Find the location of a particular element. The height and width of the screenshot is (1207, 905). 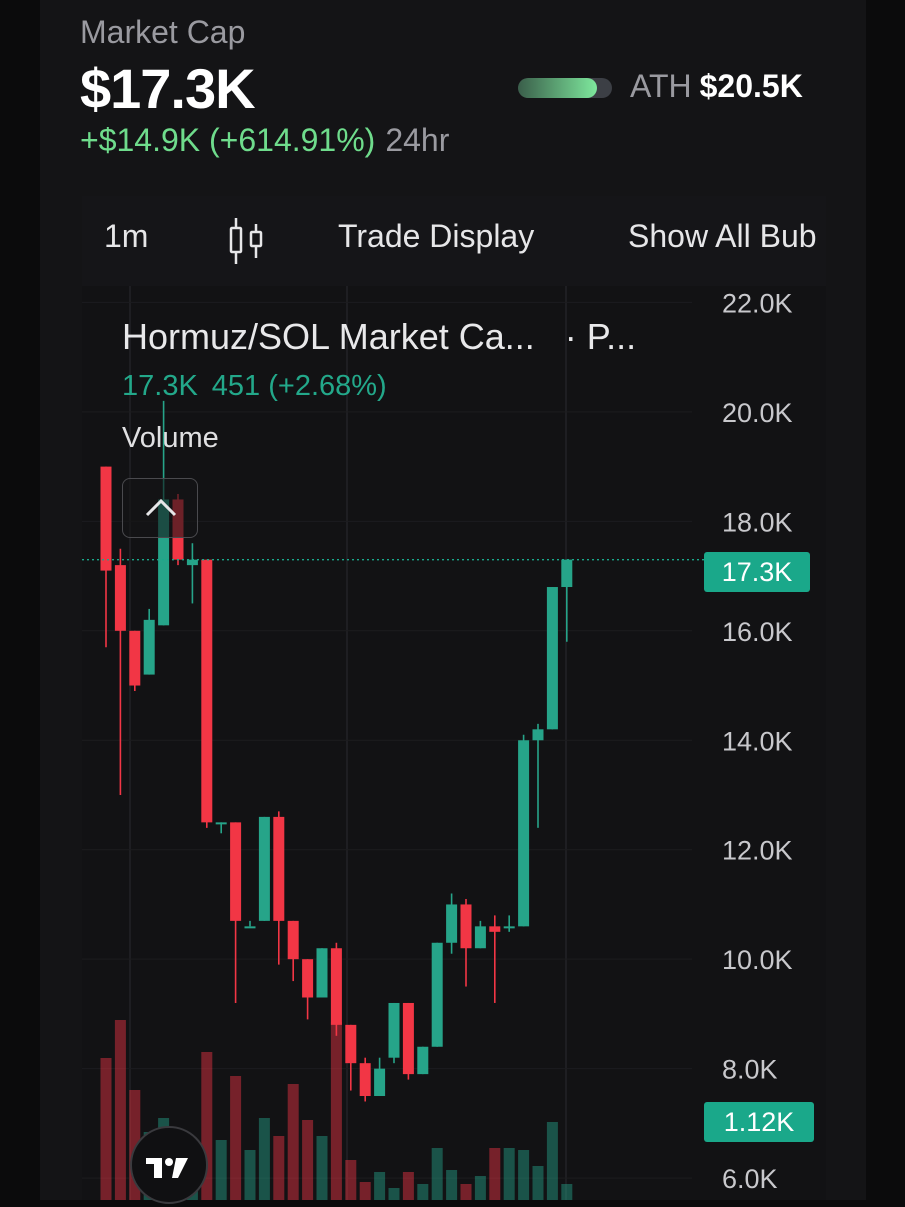

ath-progress-bar is located at coordinates (565, 88).